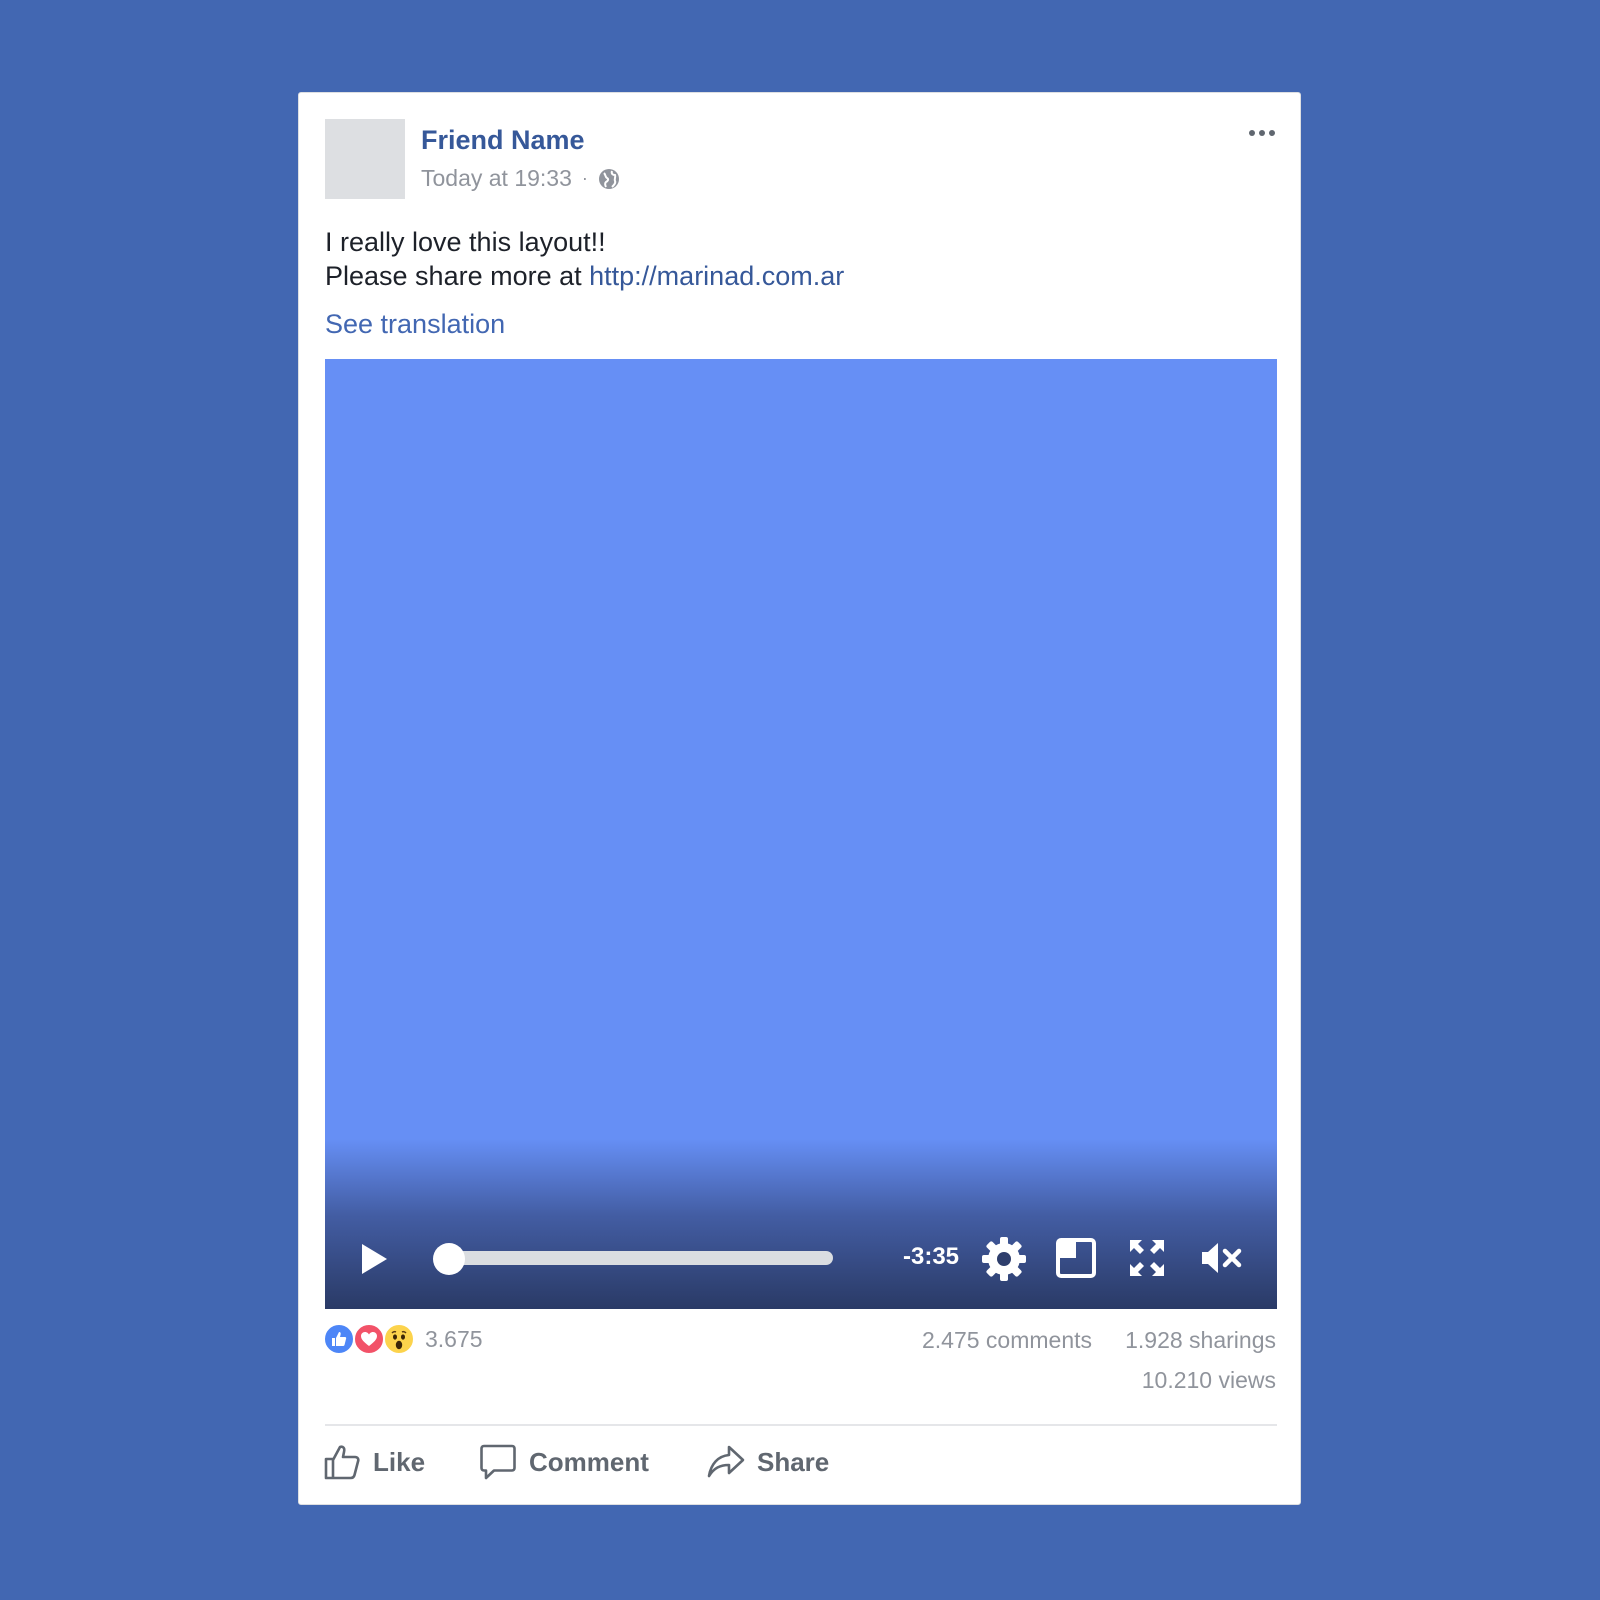 The height and width of the screenshot is (1600, 1600). What do you see at coordinates (399, 1461) in the screenshot?
I see `like-label: Like` at bounding box center [399, 1461].